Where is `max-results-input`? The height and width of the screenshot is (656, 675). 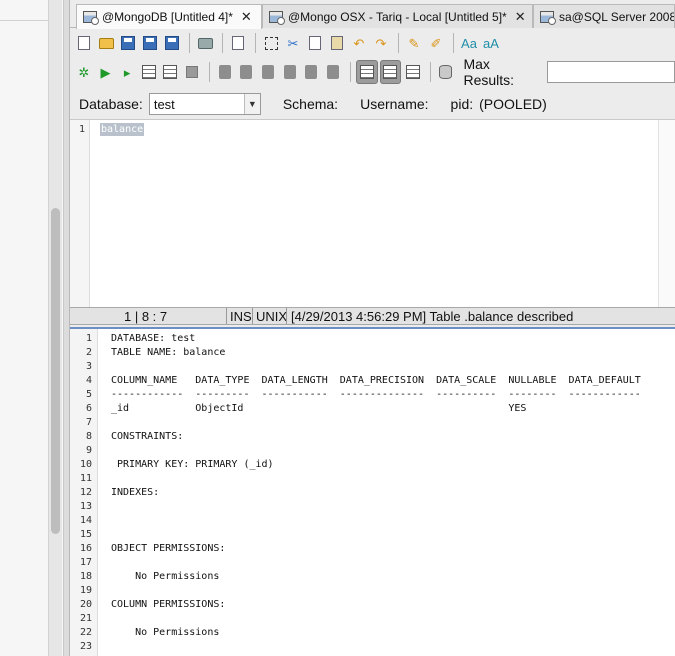 max-results-input is located at coordinates (610, 72).